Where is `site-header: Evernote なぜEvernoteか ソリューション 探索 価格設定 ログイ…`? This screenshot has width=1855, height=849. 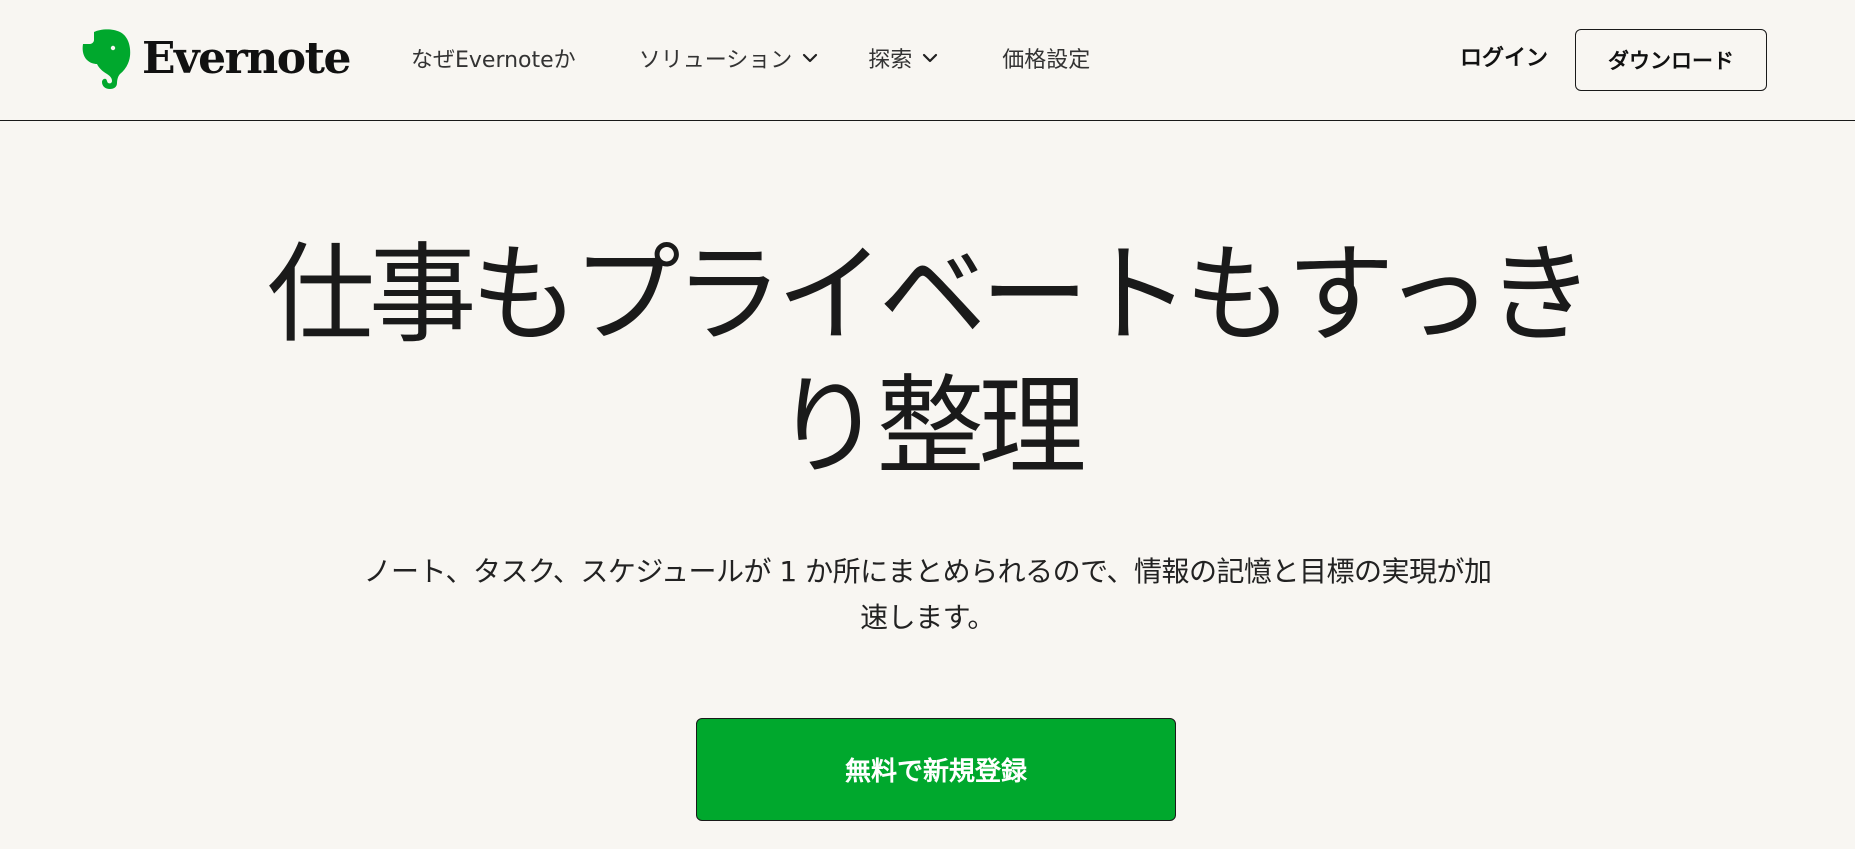
site-header: Evernote なぜEvernoteか ソリューション 探索 価格設定 ログイ… is located at coordinates (927, 60).